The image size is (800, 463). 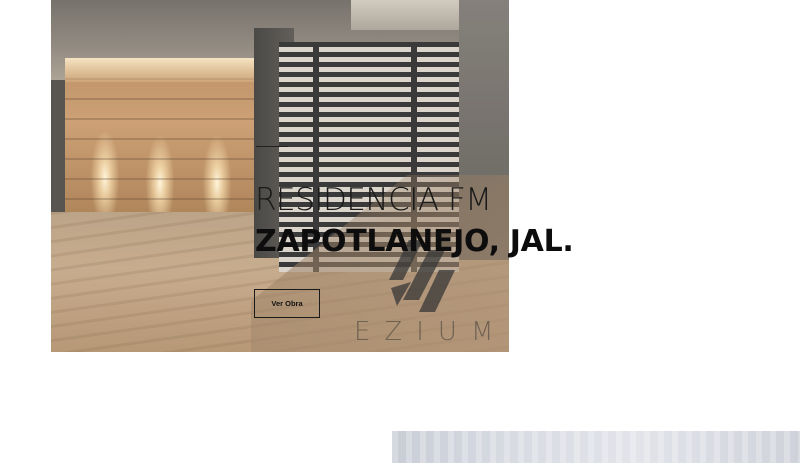 What do you see at coordinates (431, 332) in the screenshot?
I see `logo-wordmark: EZIUM` at bounding box center [431, 332].